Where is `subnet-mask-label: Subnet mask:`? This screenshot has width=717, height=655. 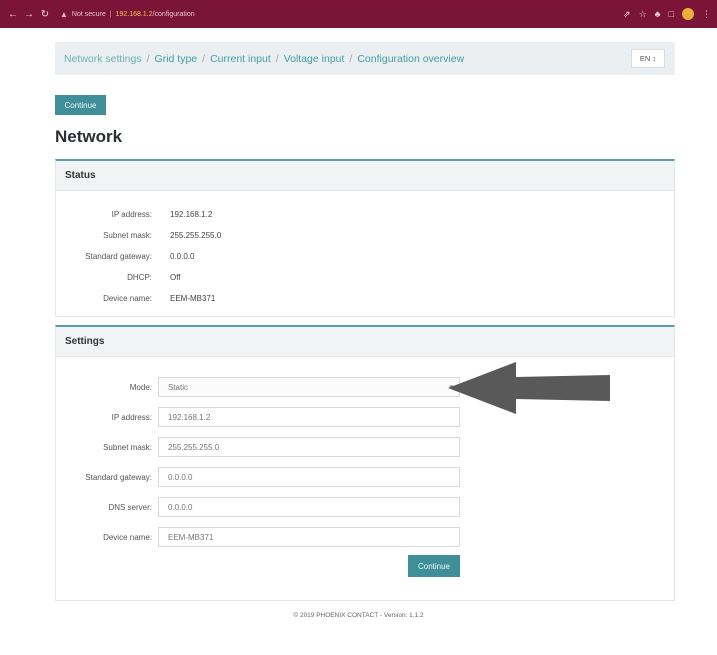 subnet-mask-label: Subnet mask: is located at coordinates (127, 447).